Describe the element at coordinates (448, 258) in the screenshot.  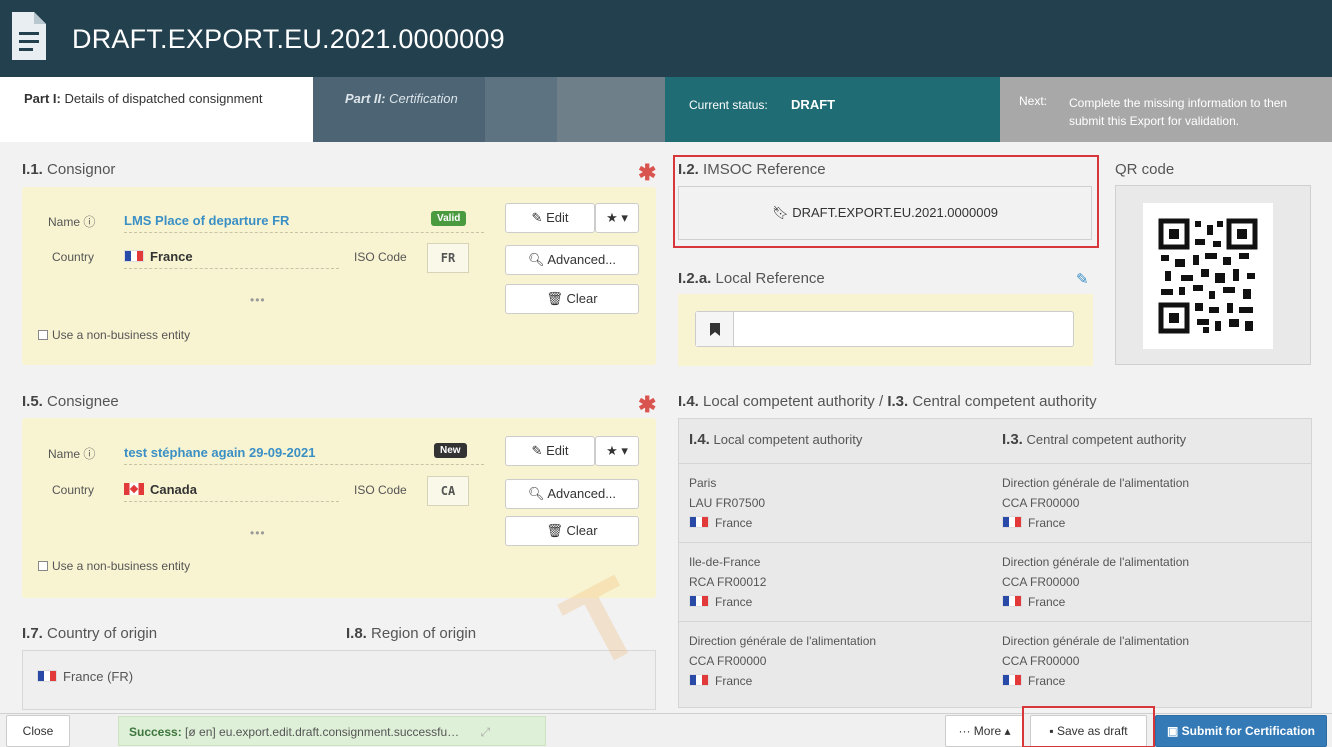
I see `consignor-iso-value: FR` at that location.